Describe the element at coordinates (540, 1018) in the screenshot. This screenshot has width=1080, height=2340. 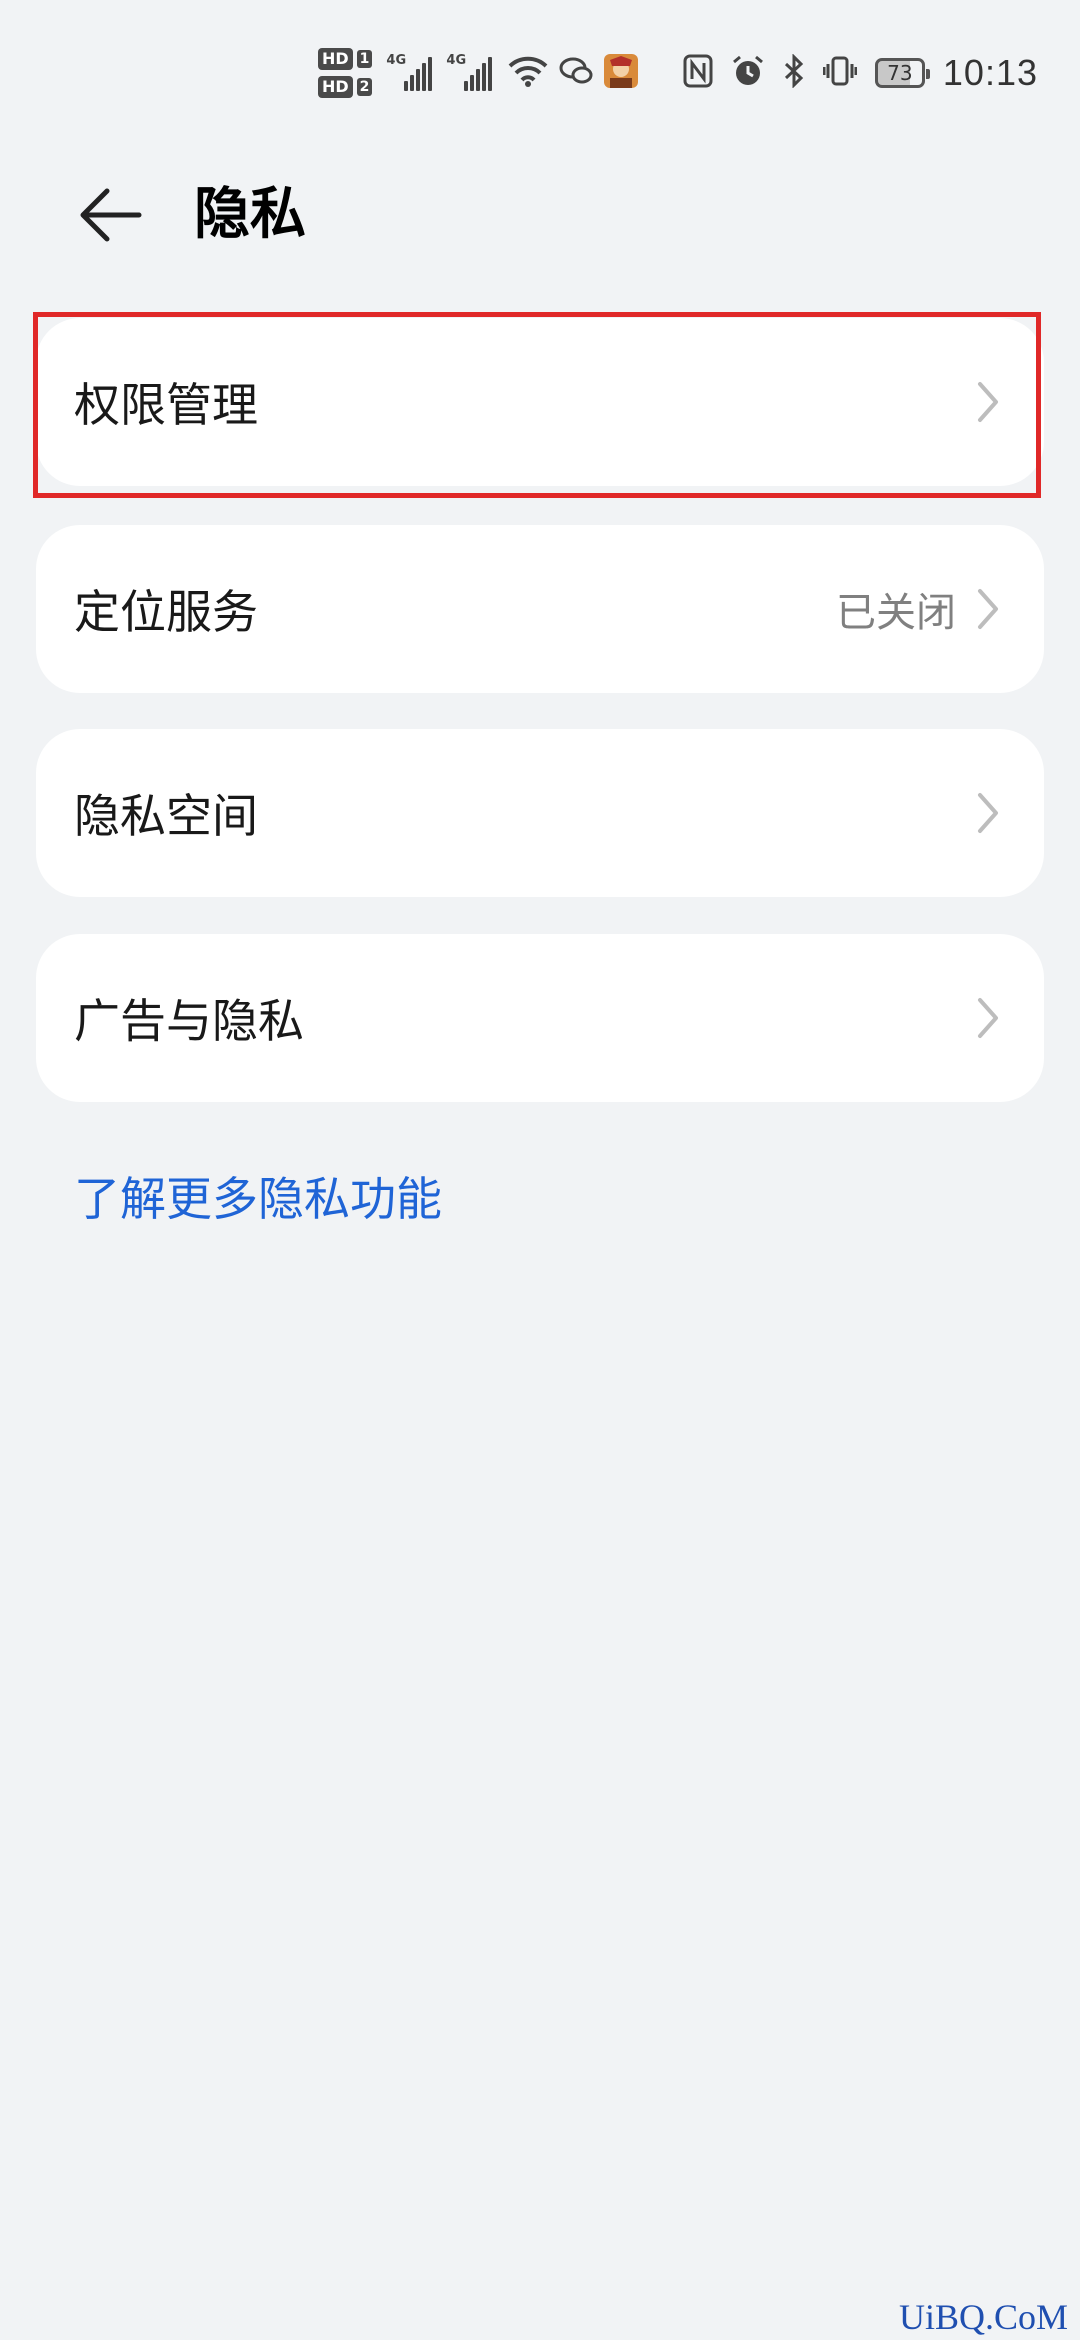
I see `ads-privacy-item: 广告与隐私` at that location.